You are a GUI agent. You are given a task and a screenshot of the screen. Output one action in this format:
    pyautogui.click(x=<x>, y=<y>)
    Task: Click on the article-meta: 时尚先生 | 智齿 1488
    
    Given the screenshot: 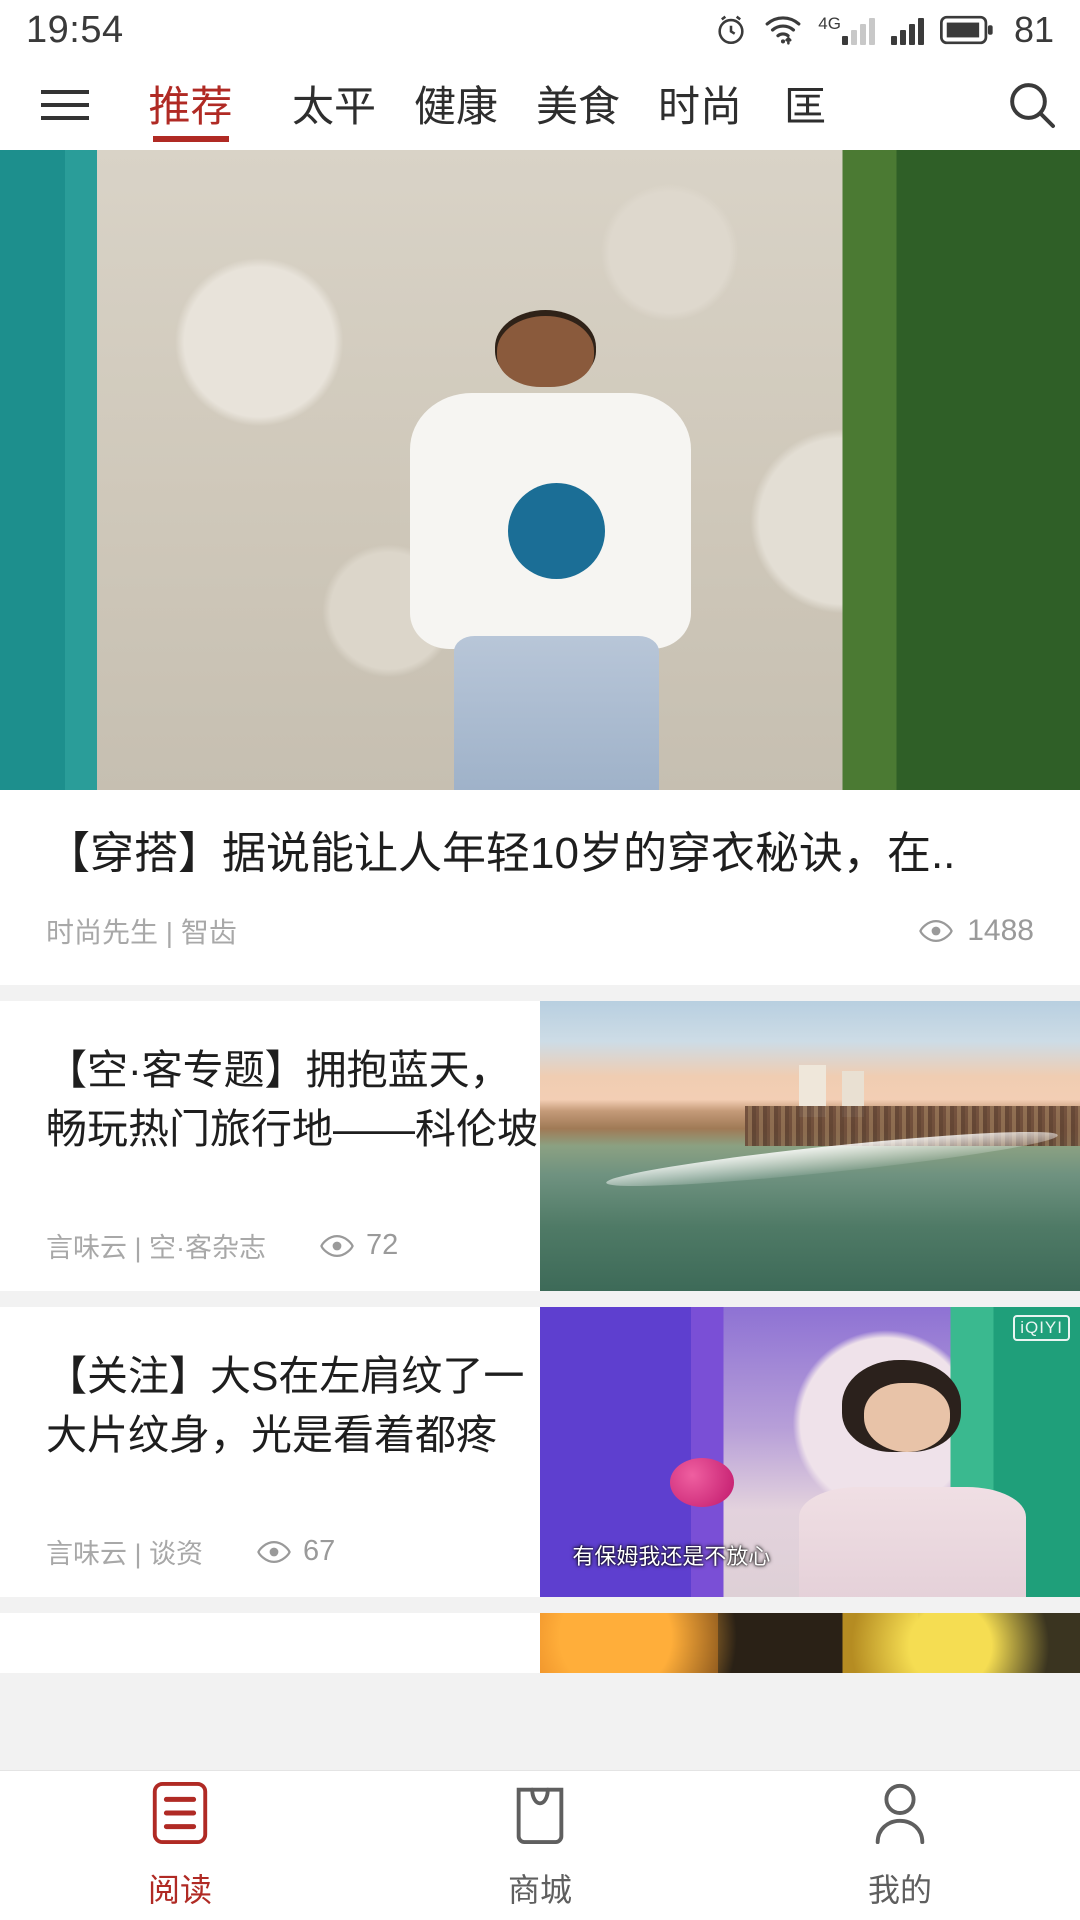 What is the action you would take?
    pyautogui.click(x=540, y=934)
    